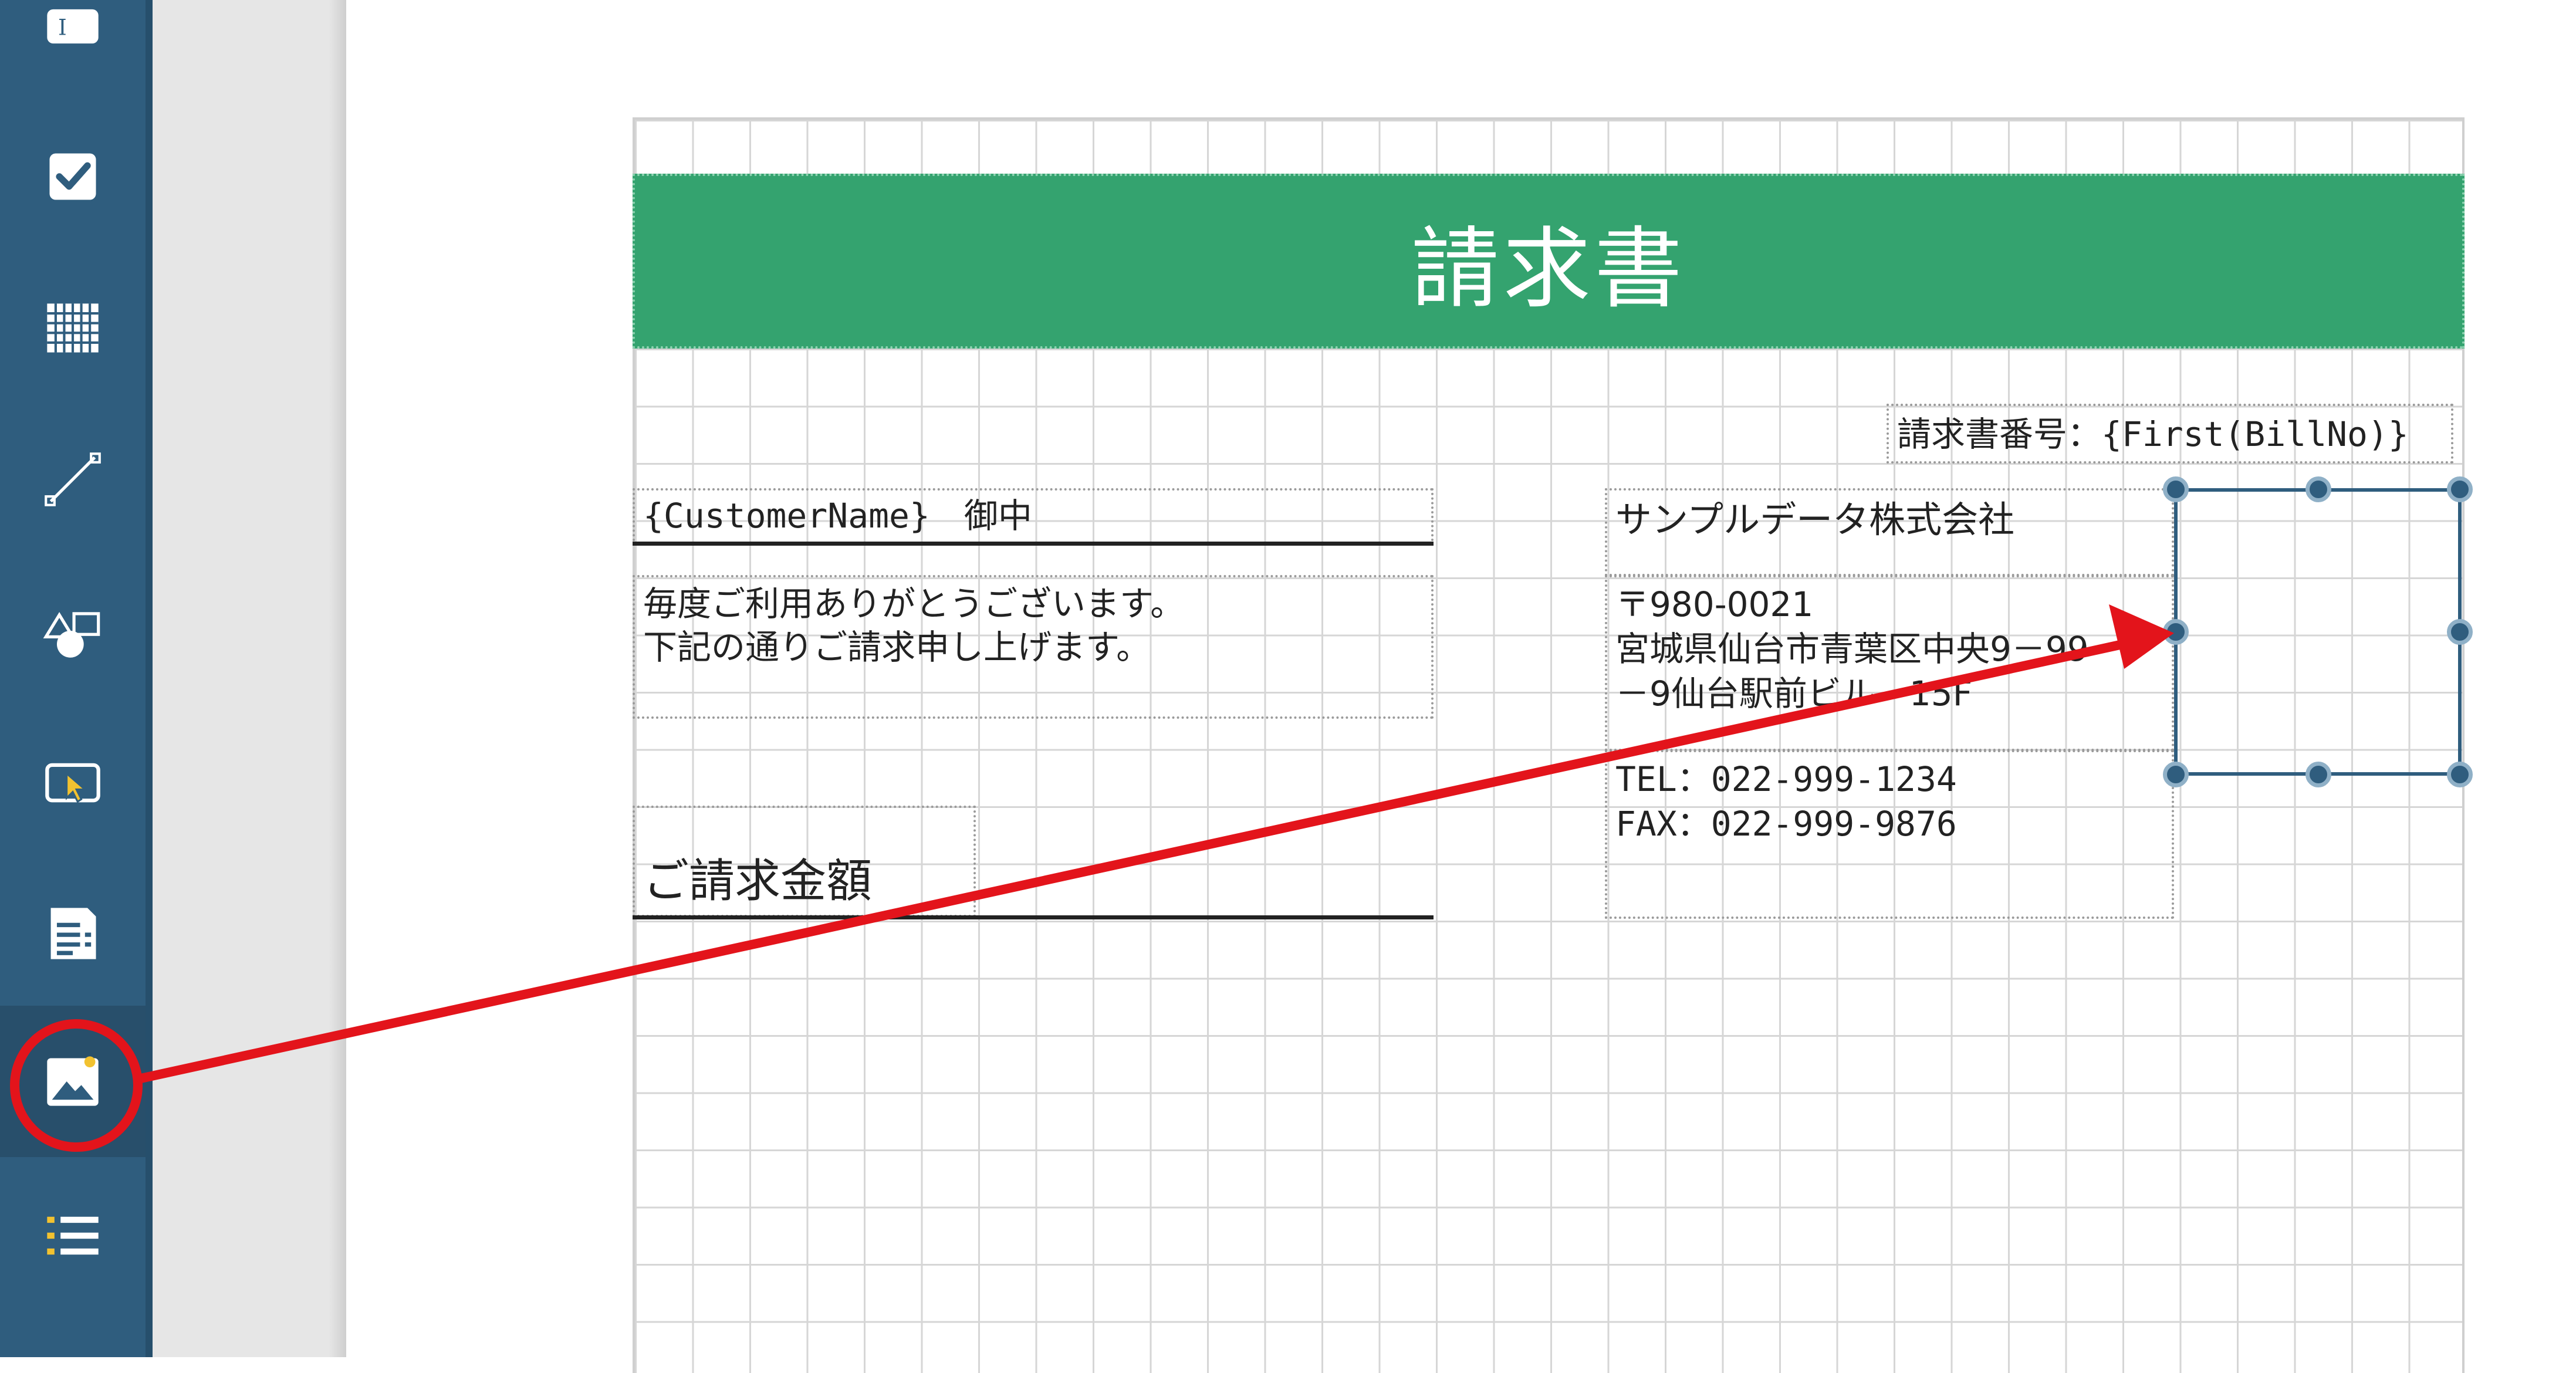  What do you see at coordinates (73, 51) in the screenshot?
I see `text-tool: I` at bounding box center [73, 51].